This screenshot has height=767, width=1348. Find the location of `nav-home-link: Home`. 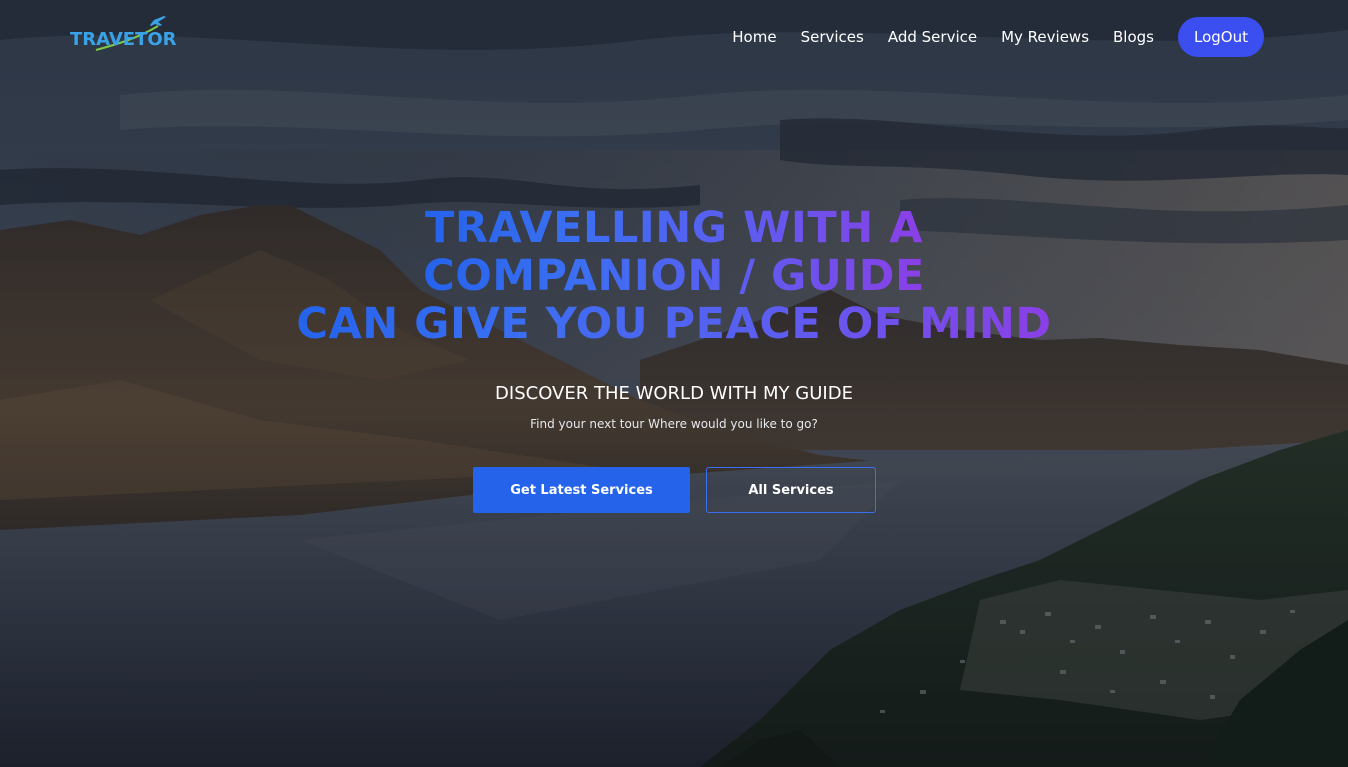

nav-home-link: Home is located at coordinates (754, 37).